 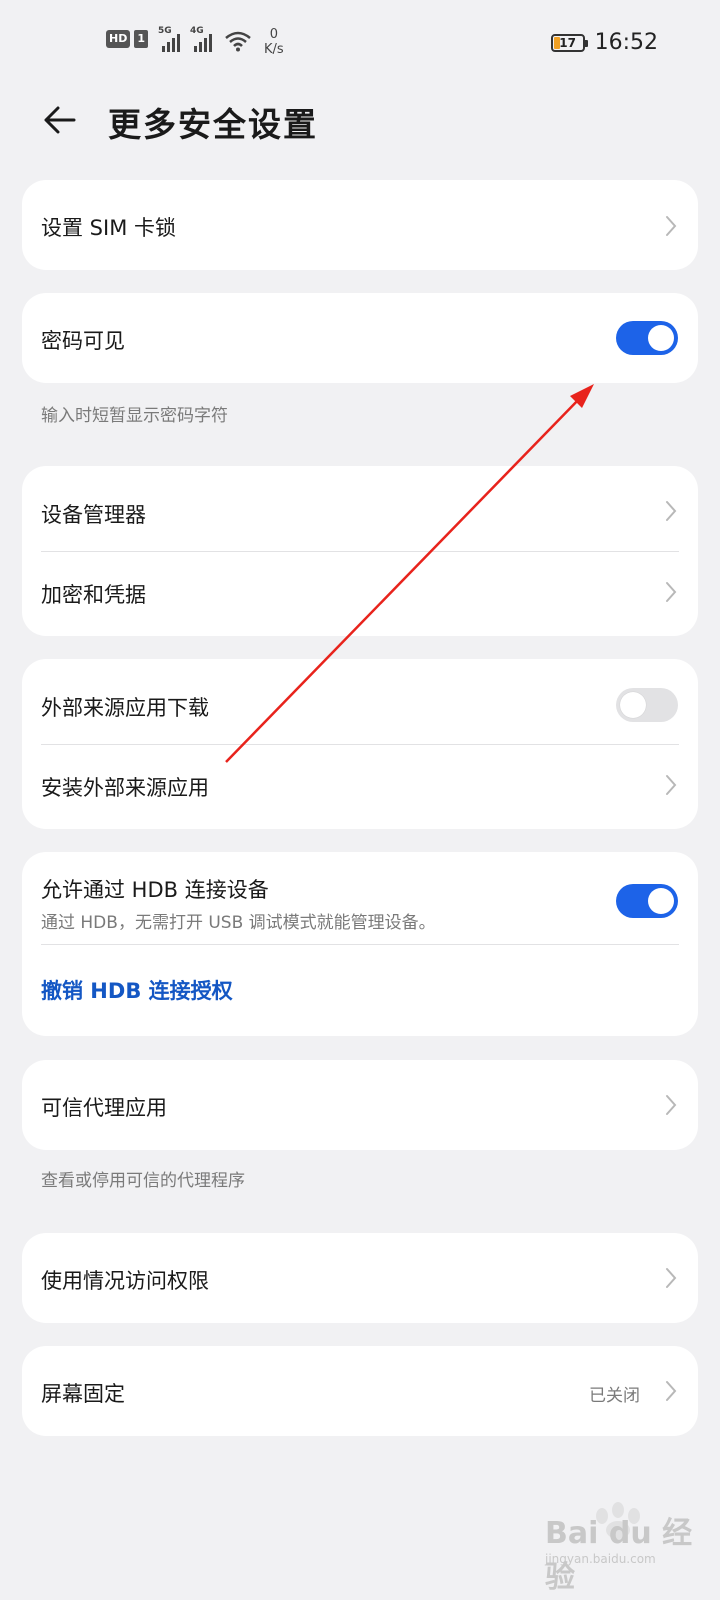 I want to click on status-icons-right: 17 16:52, so click(x=604, y=42).